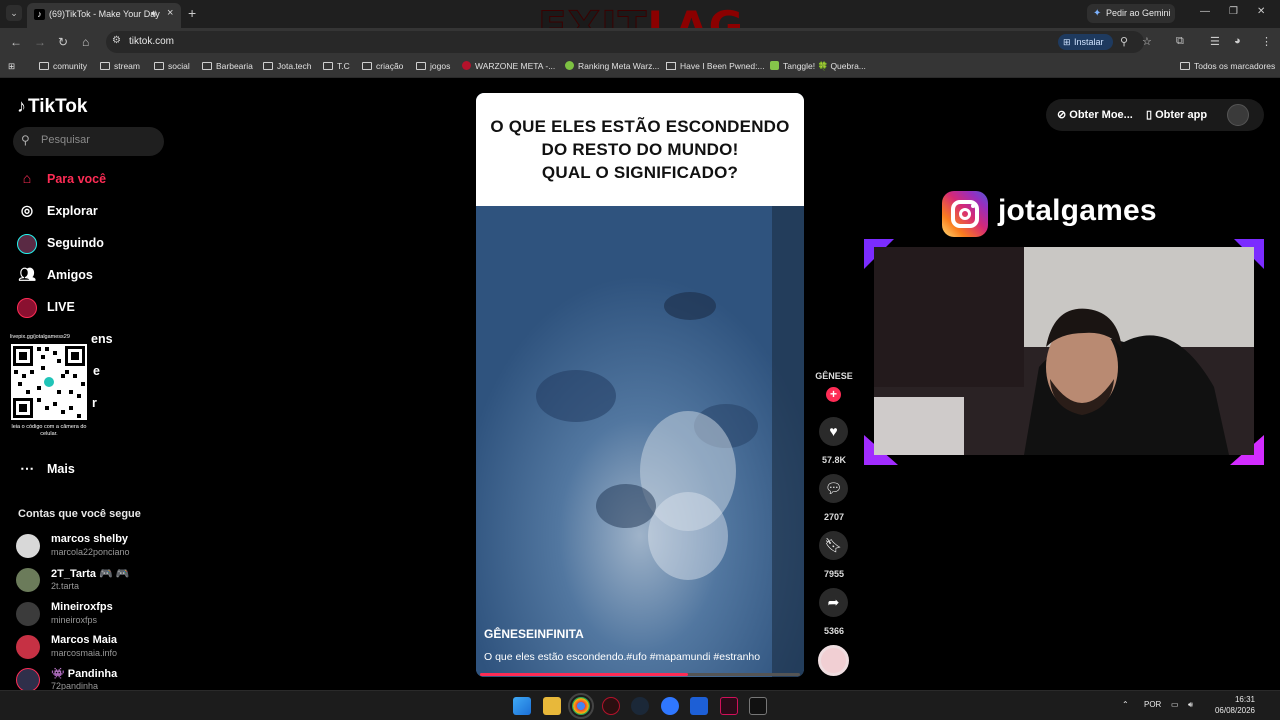 This screenshot has height=720, width=1280. I want to click on volume-icon: 🔊︎, so click(1190, 705).